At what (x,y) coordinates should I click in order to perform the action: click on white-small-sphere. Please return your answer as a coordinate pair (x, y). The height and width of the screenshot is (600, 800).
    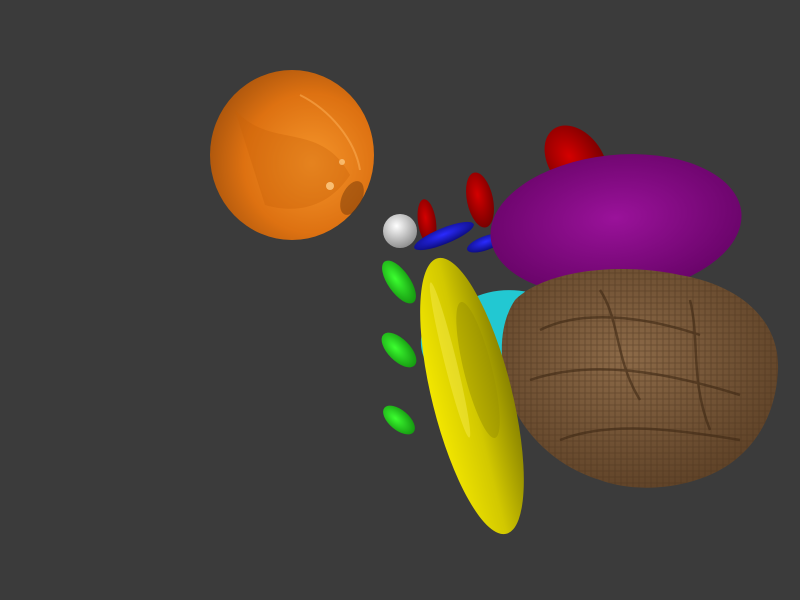
    Looking at the image, I should click on (400, 231).